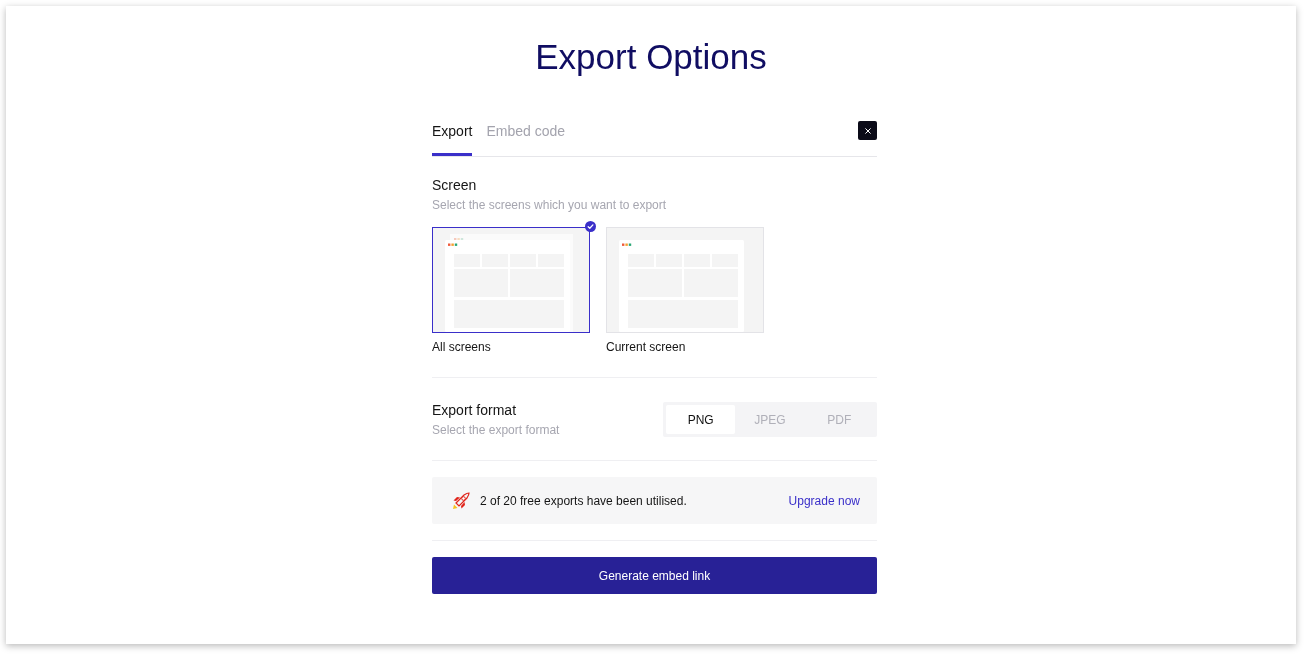  I want to click on generate-button: Generate embed link, so click(654, 575).